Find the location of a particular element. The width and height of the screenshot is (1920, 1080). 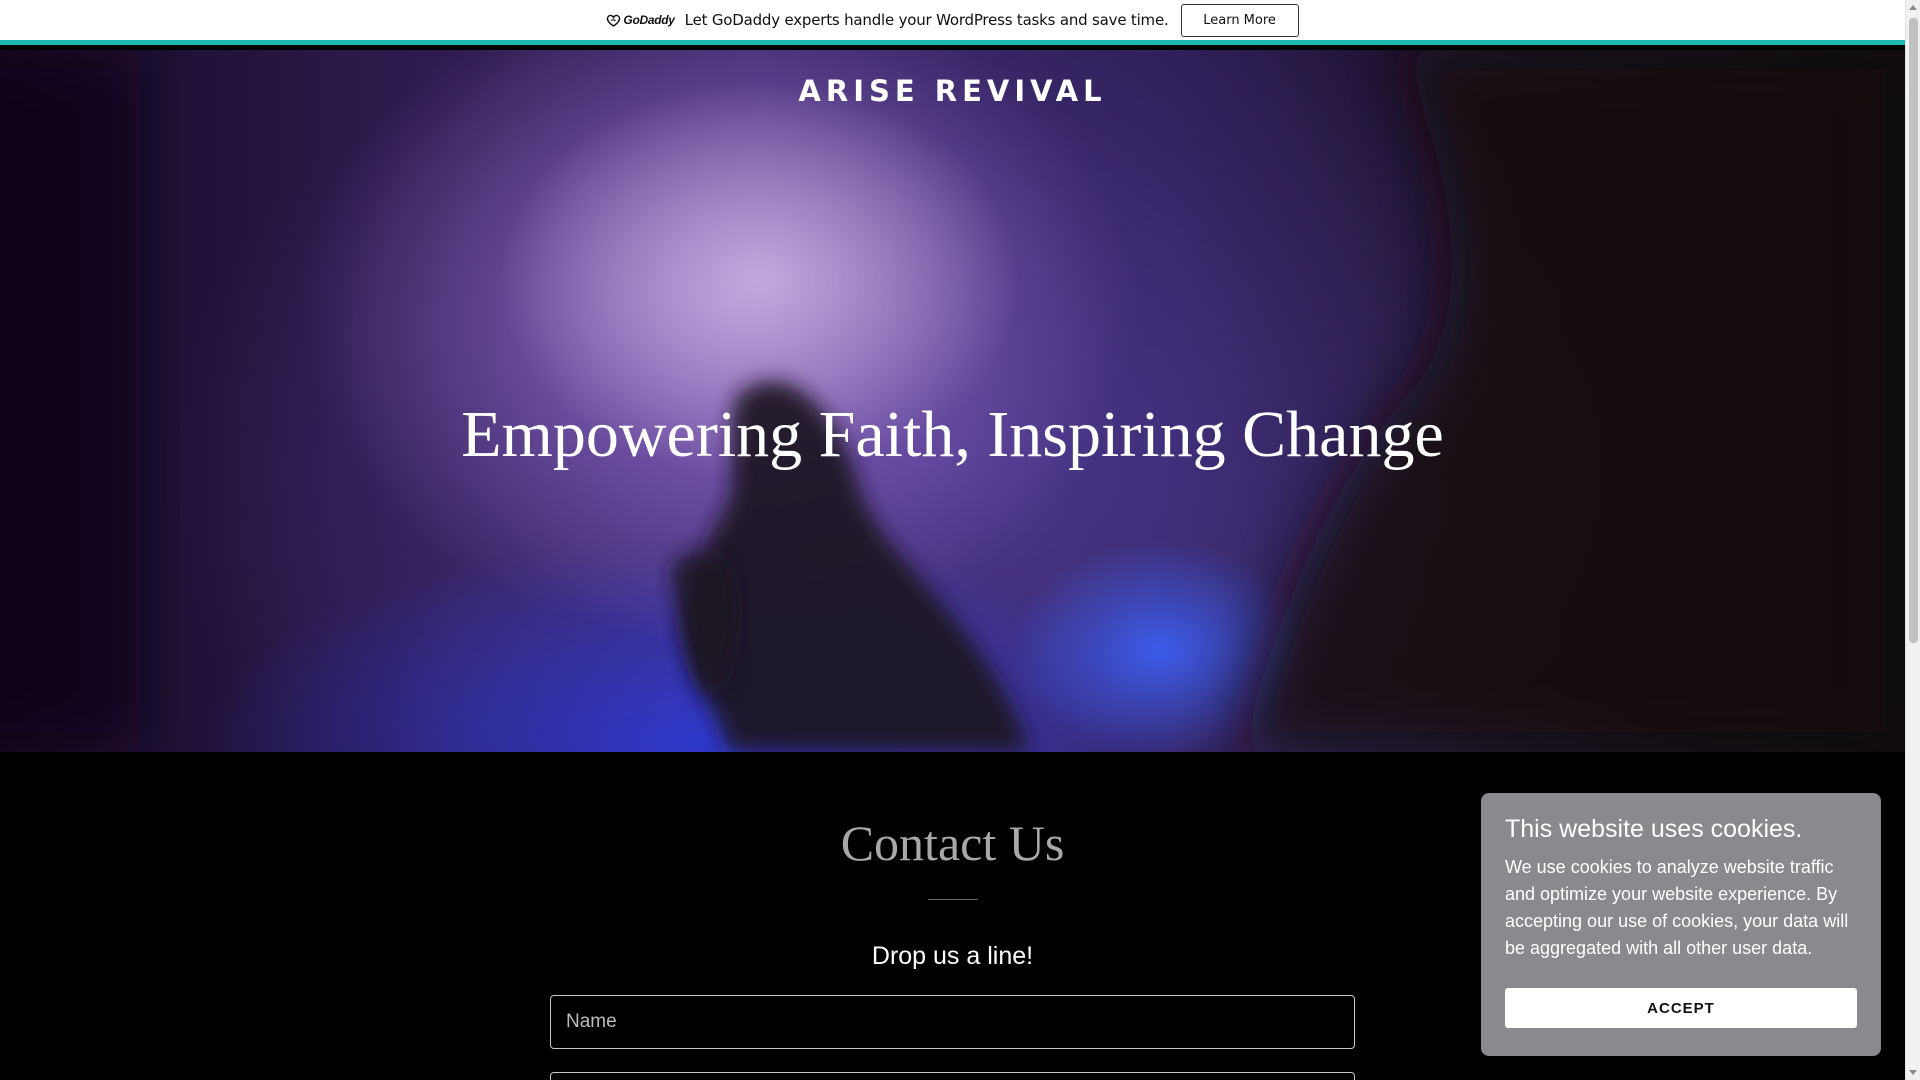

section-divider is located at coordinates (953, 899).